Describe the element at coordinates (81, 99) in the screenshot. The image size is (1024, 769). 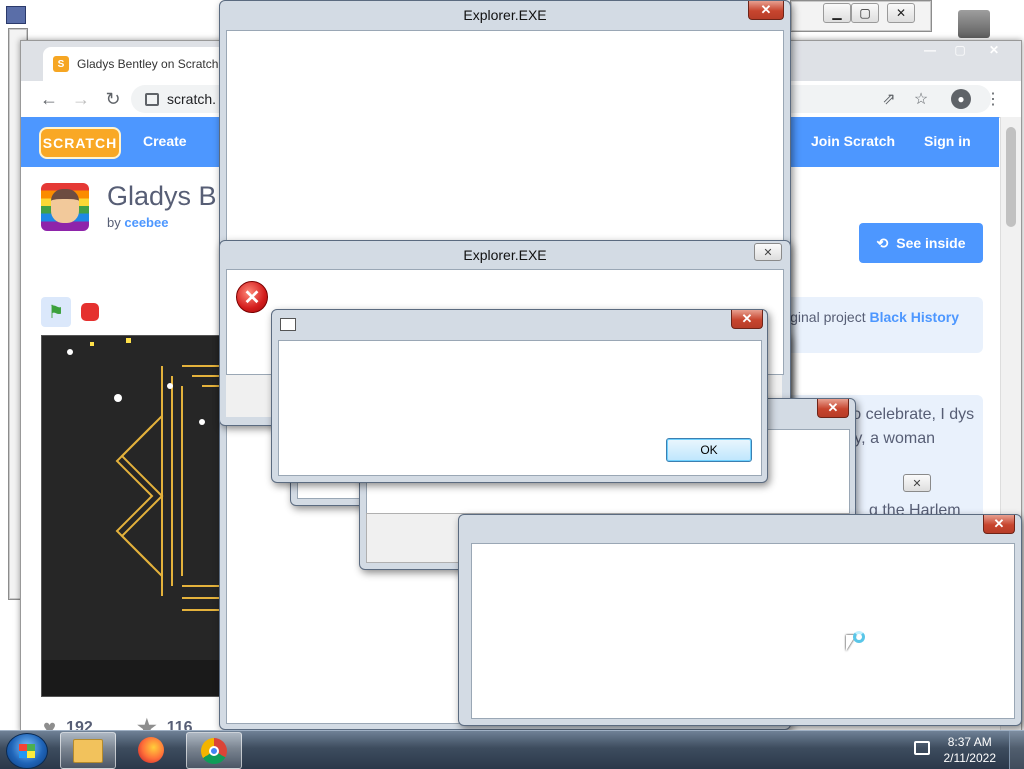
I see `forward-arrow-icon: →` at that location.